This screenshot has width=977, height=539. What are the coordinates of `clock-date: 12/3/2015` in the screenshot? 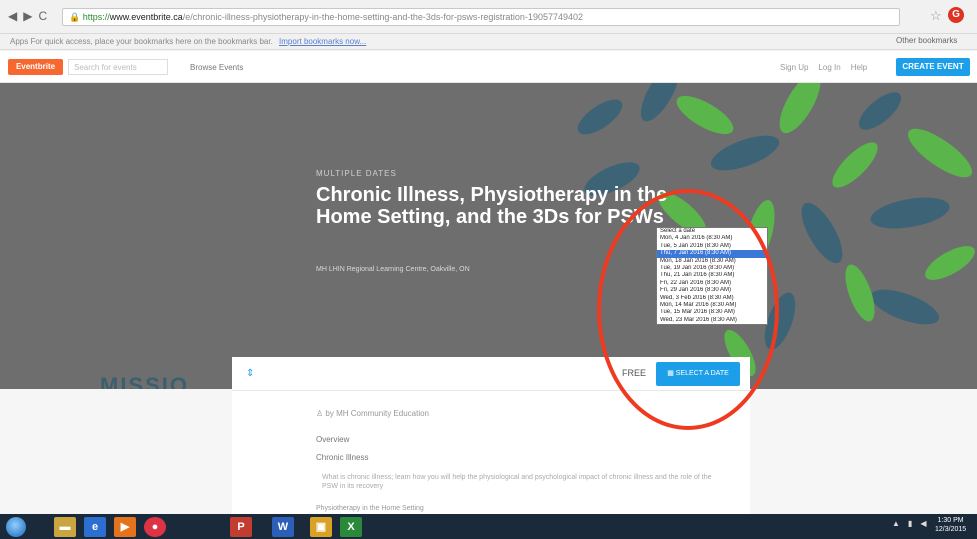 It's located at (951, 529).